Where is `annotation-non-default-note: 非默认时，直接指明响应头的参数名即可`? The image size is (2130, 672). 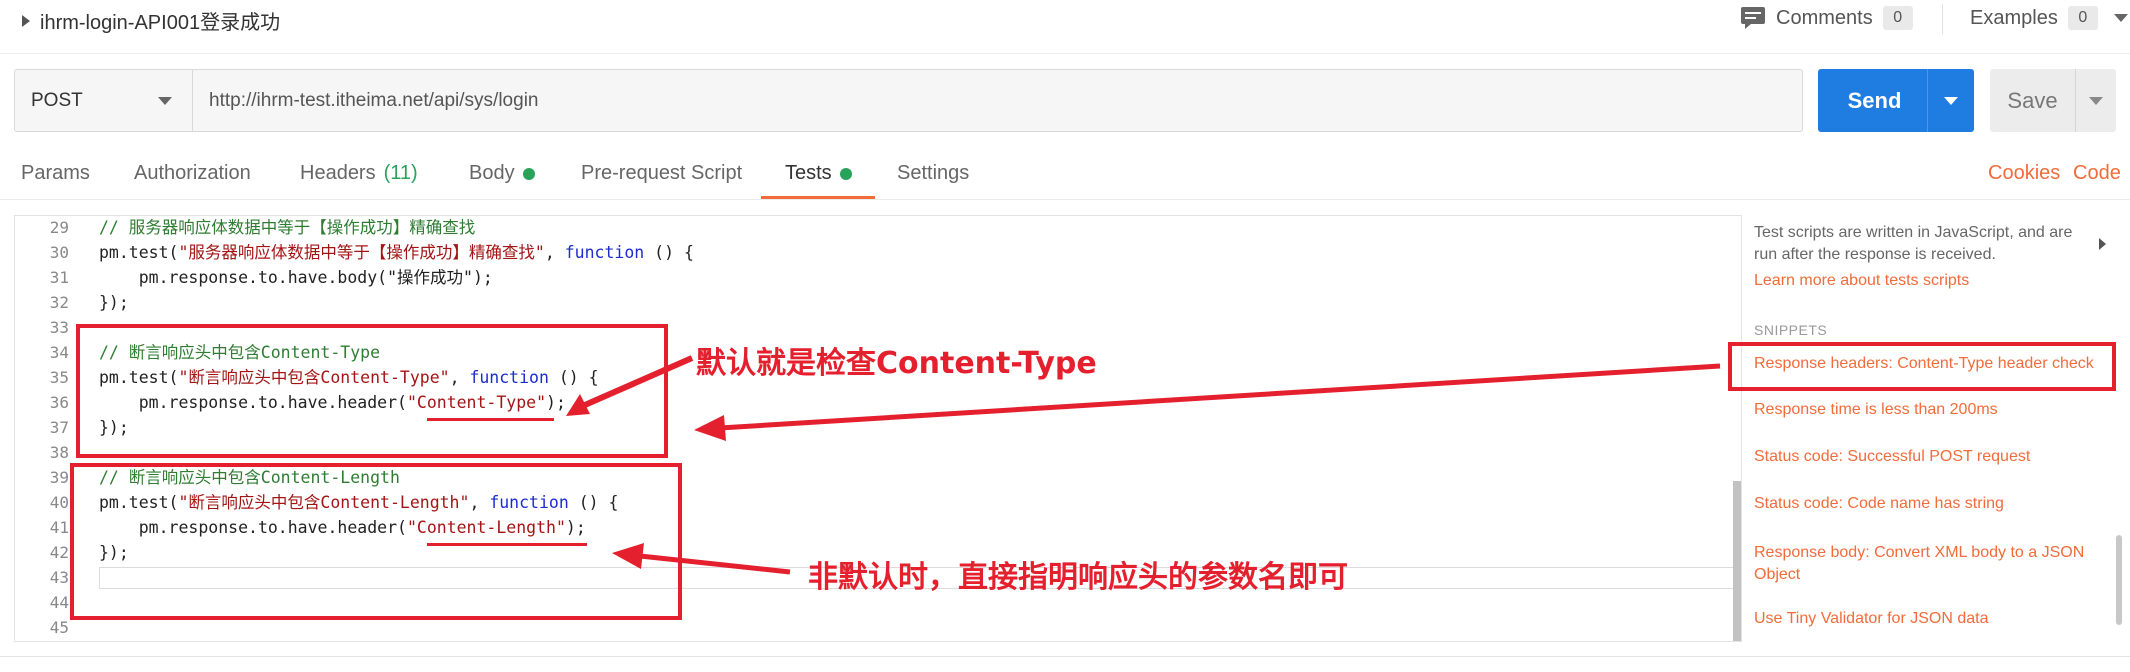 annotation-non-default-note: 非默认时，直接指明响应头的参数名即可 is located at coordinates (1078, 577).